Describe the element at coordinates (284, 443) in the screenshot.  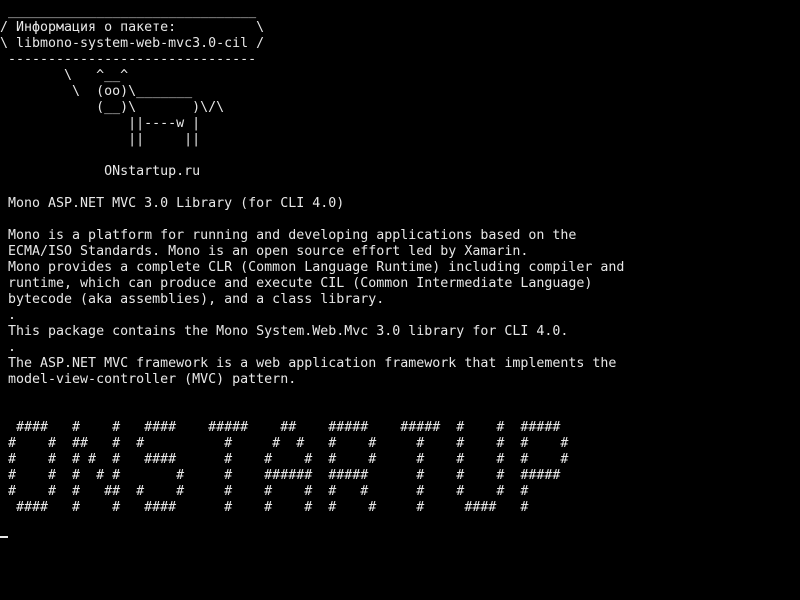
I see `banner-line: # # ## # # # # # # # # # # # #` at that location.